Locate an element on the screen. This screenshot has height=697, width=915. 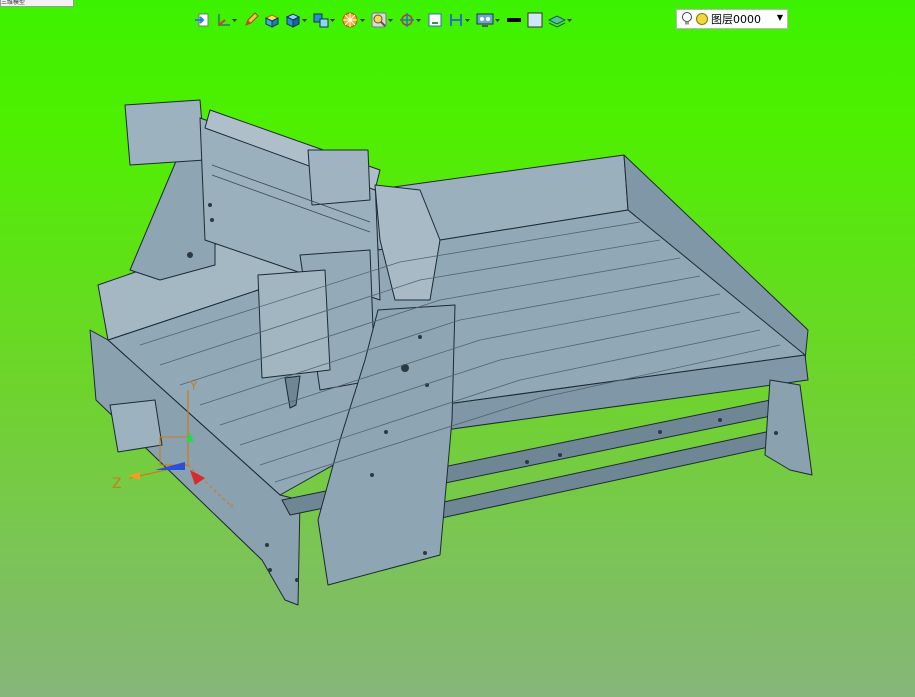
y-motor-left is located at coordinates (165, 132).